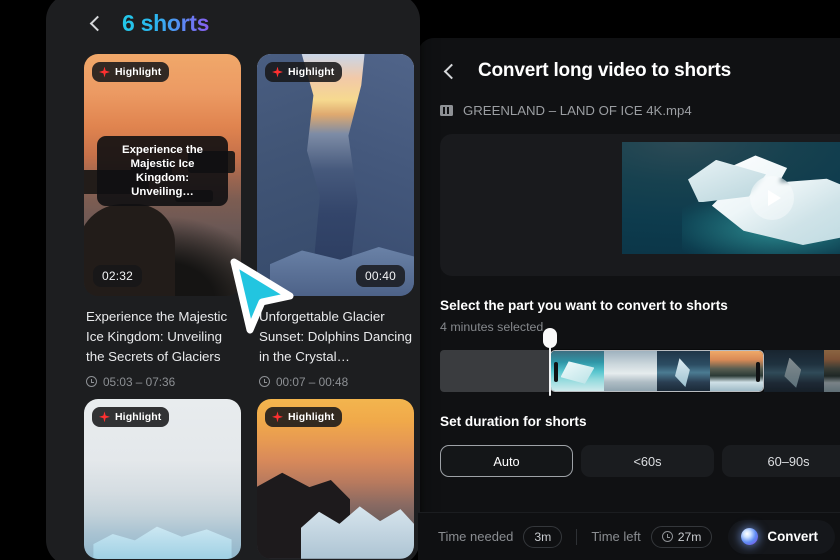  Describe the element at coordinates (476, 536) in the screenshot. I see `time-needed-label: Time needed` at that location.